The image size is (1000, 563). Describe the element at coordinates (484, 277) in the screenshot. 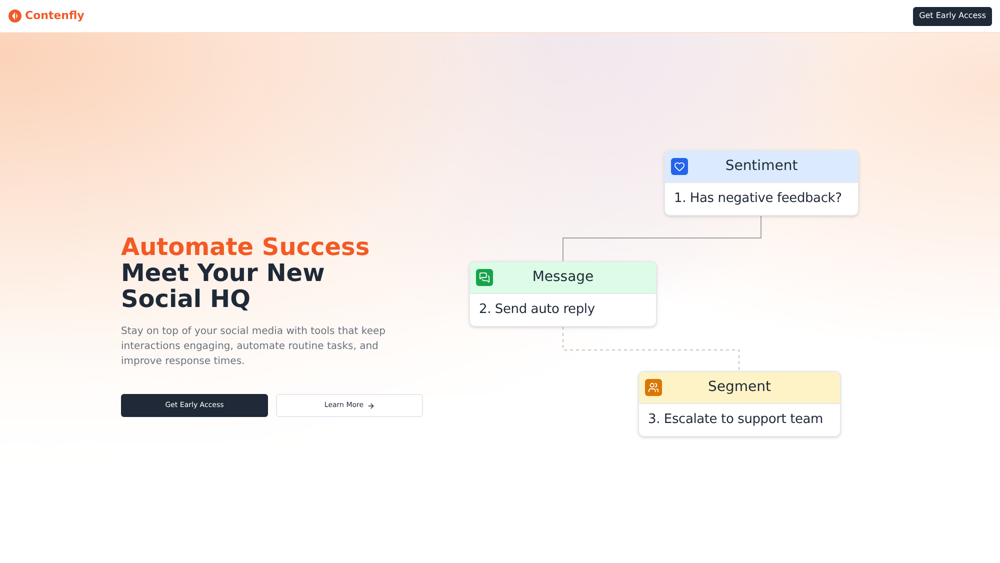

I see `chat-icon` at that location.